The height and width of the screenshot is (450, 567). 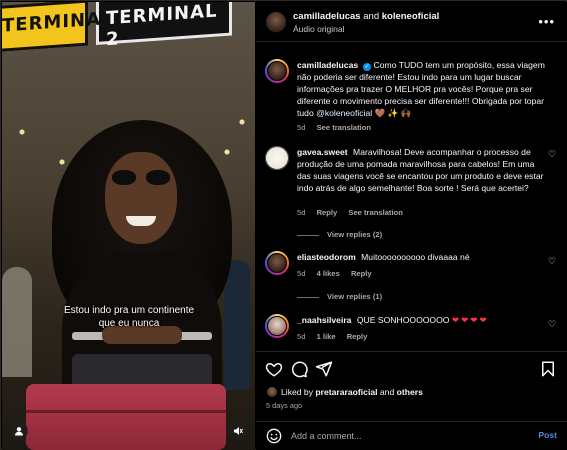 What do you see at coordinates (327, 65) in the screenshot?
I see `caption-username: camilladelucas` at bounding box center [327, 65].